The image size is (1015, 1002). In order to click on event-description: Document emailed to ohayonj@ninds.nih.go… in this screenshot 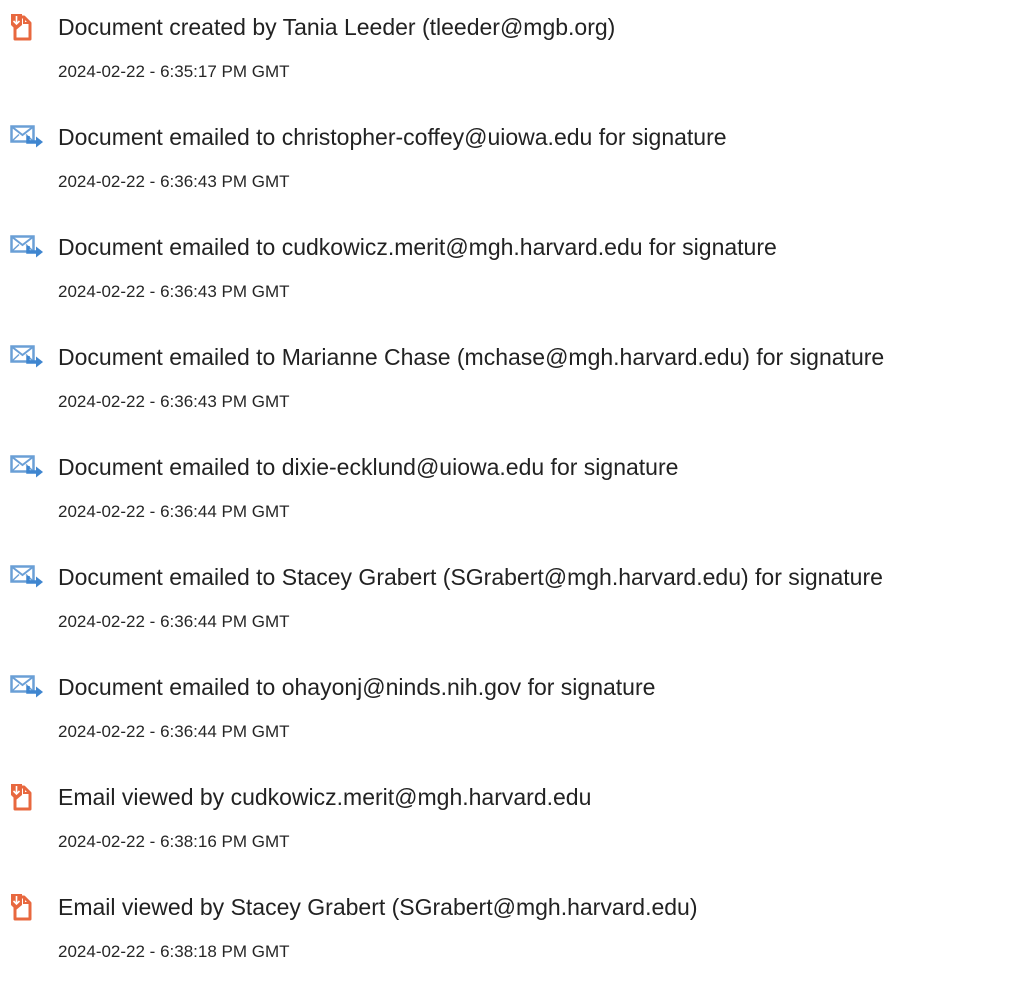, I will do `click(357, 687)`.